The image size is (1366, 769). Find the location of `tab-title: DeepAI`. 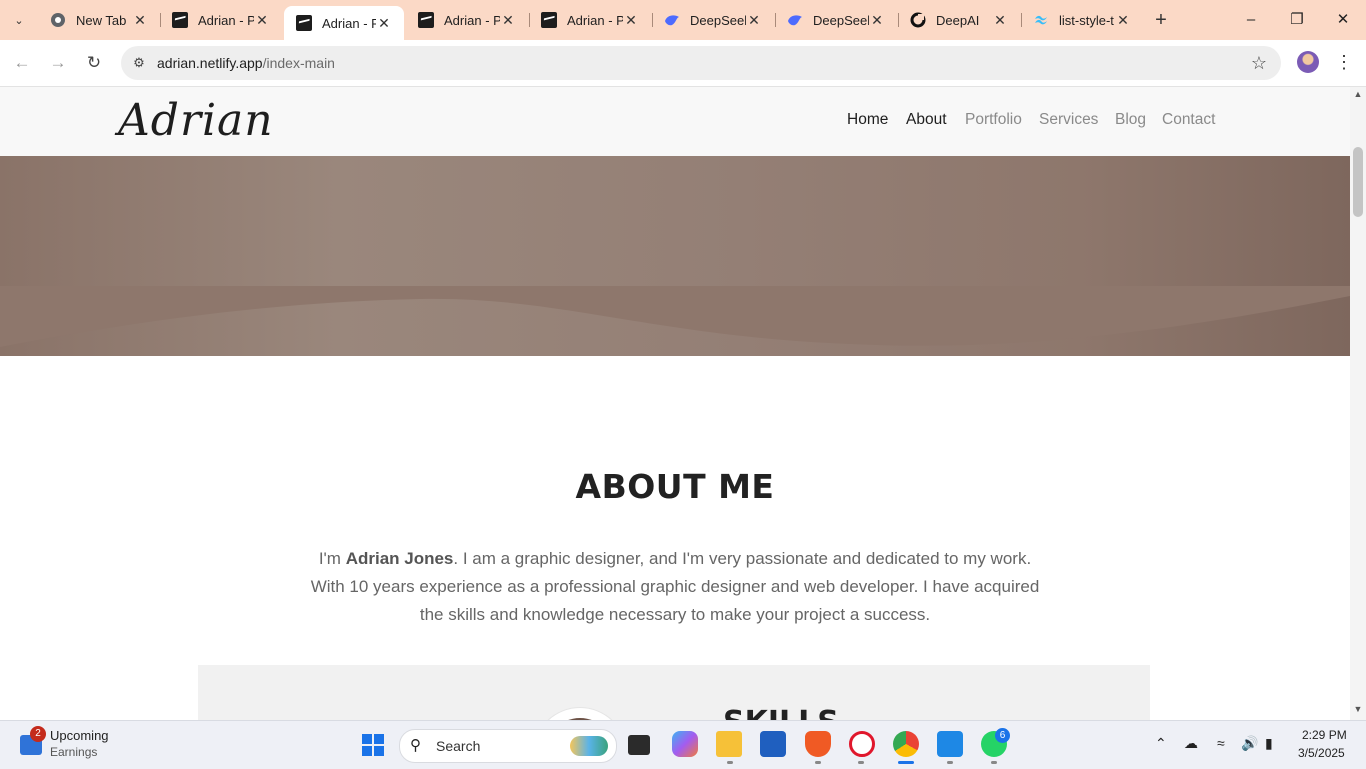

tab-title: DeepAI is located at coordinates (958, 20).